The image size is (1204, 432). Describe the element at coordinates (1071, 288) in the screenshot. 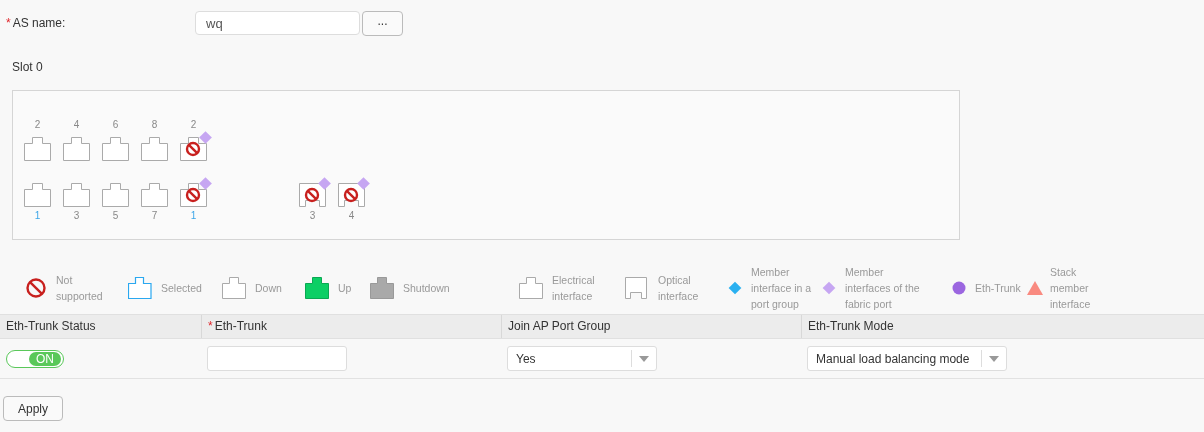

I see `legend-label: Stack member interface` at that location.